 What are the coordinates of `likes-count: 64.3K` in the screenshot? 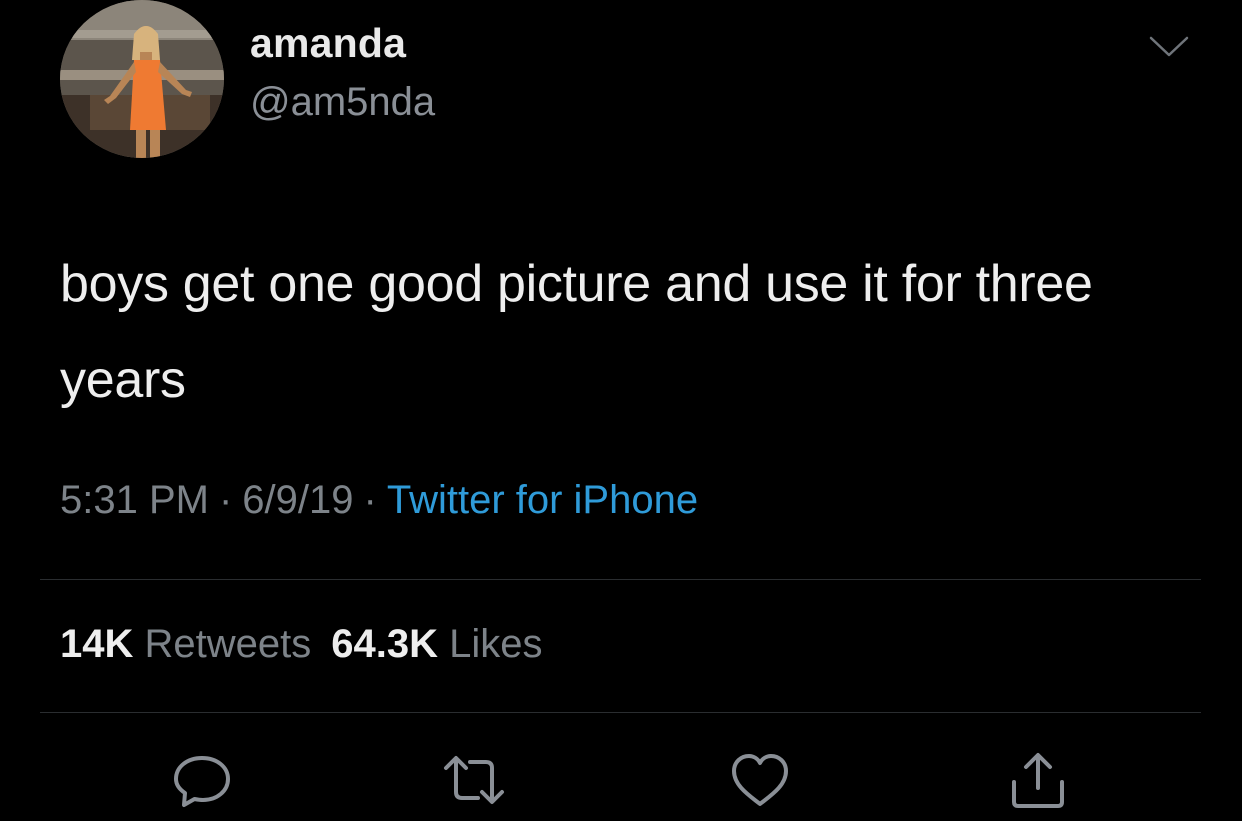 It's located at (385, 644).